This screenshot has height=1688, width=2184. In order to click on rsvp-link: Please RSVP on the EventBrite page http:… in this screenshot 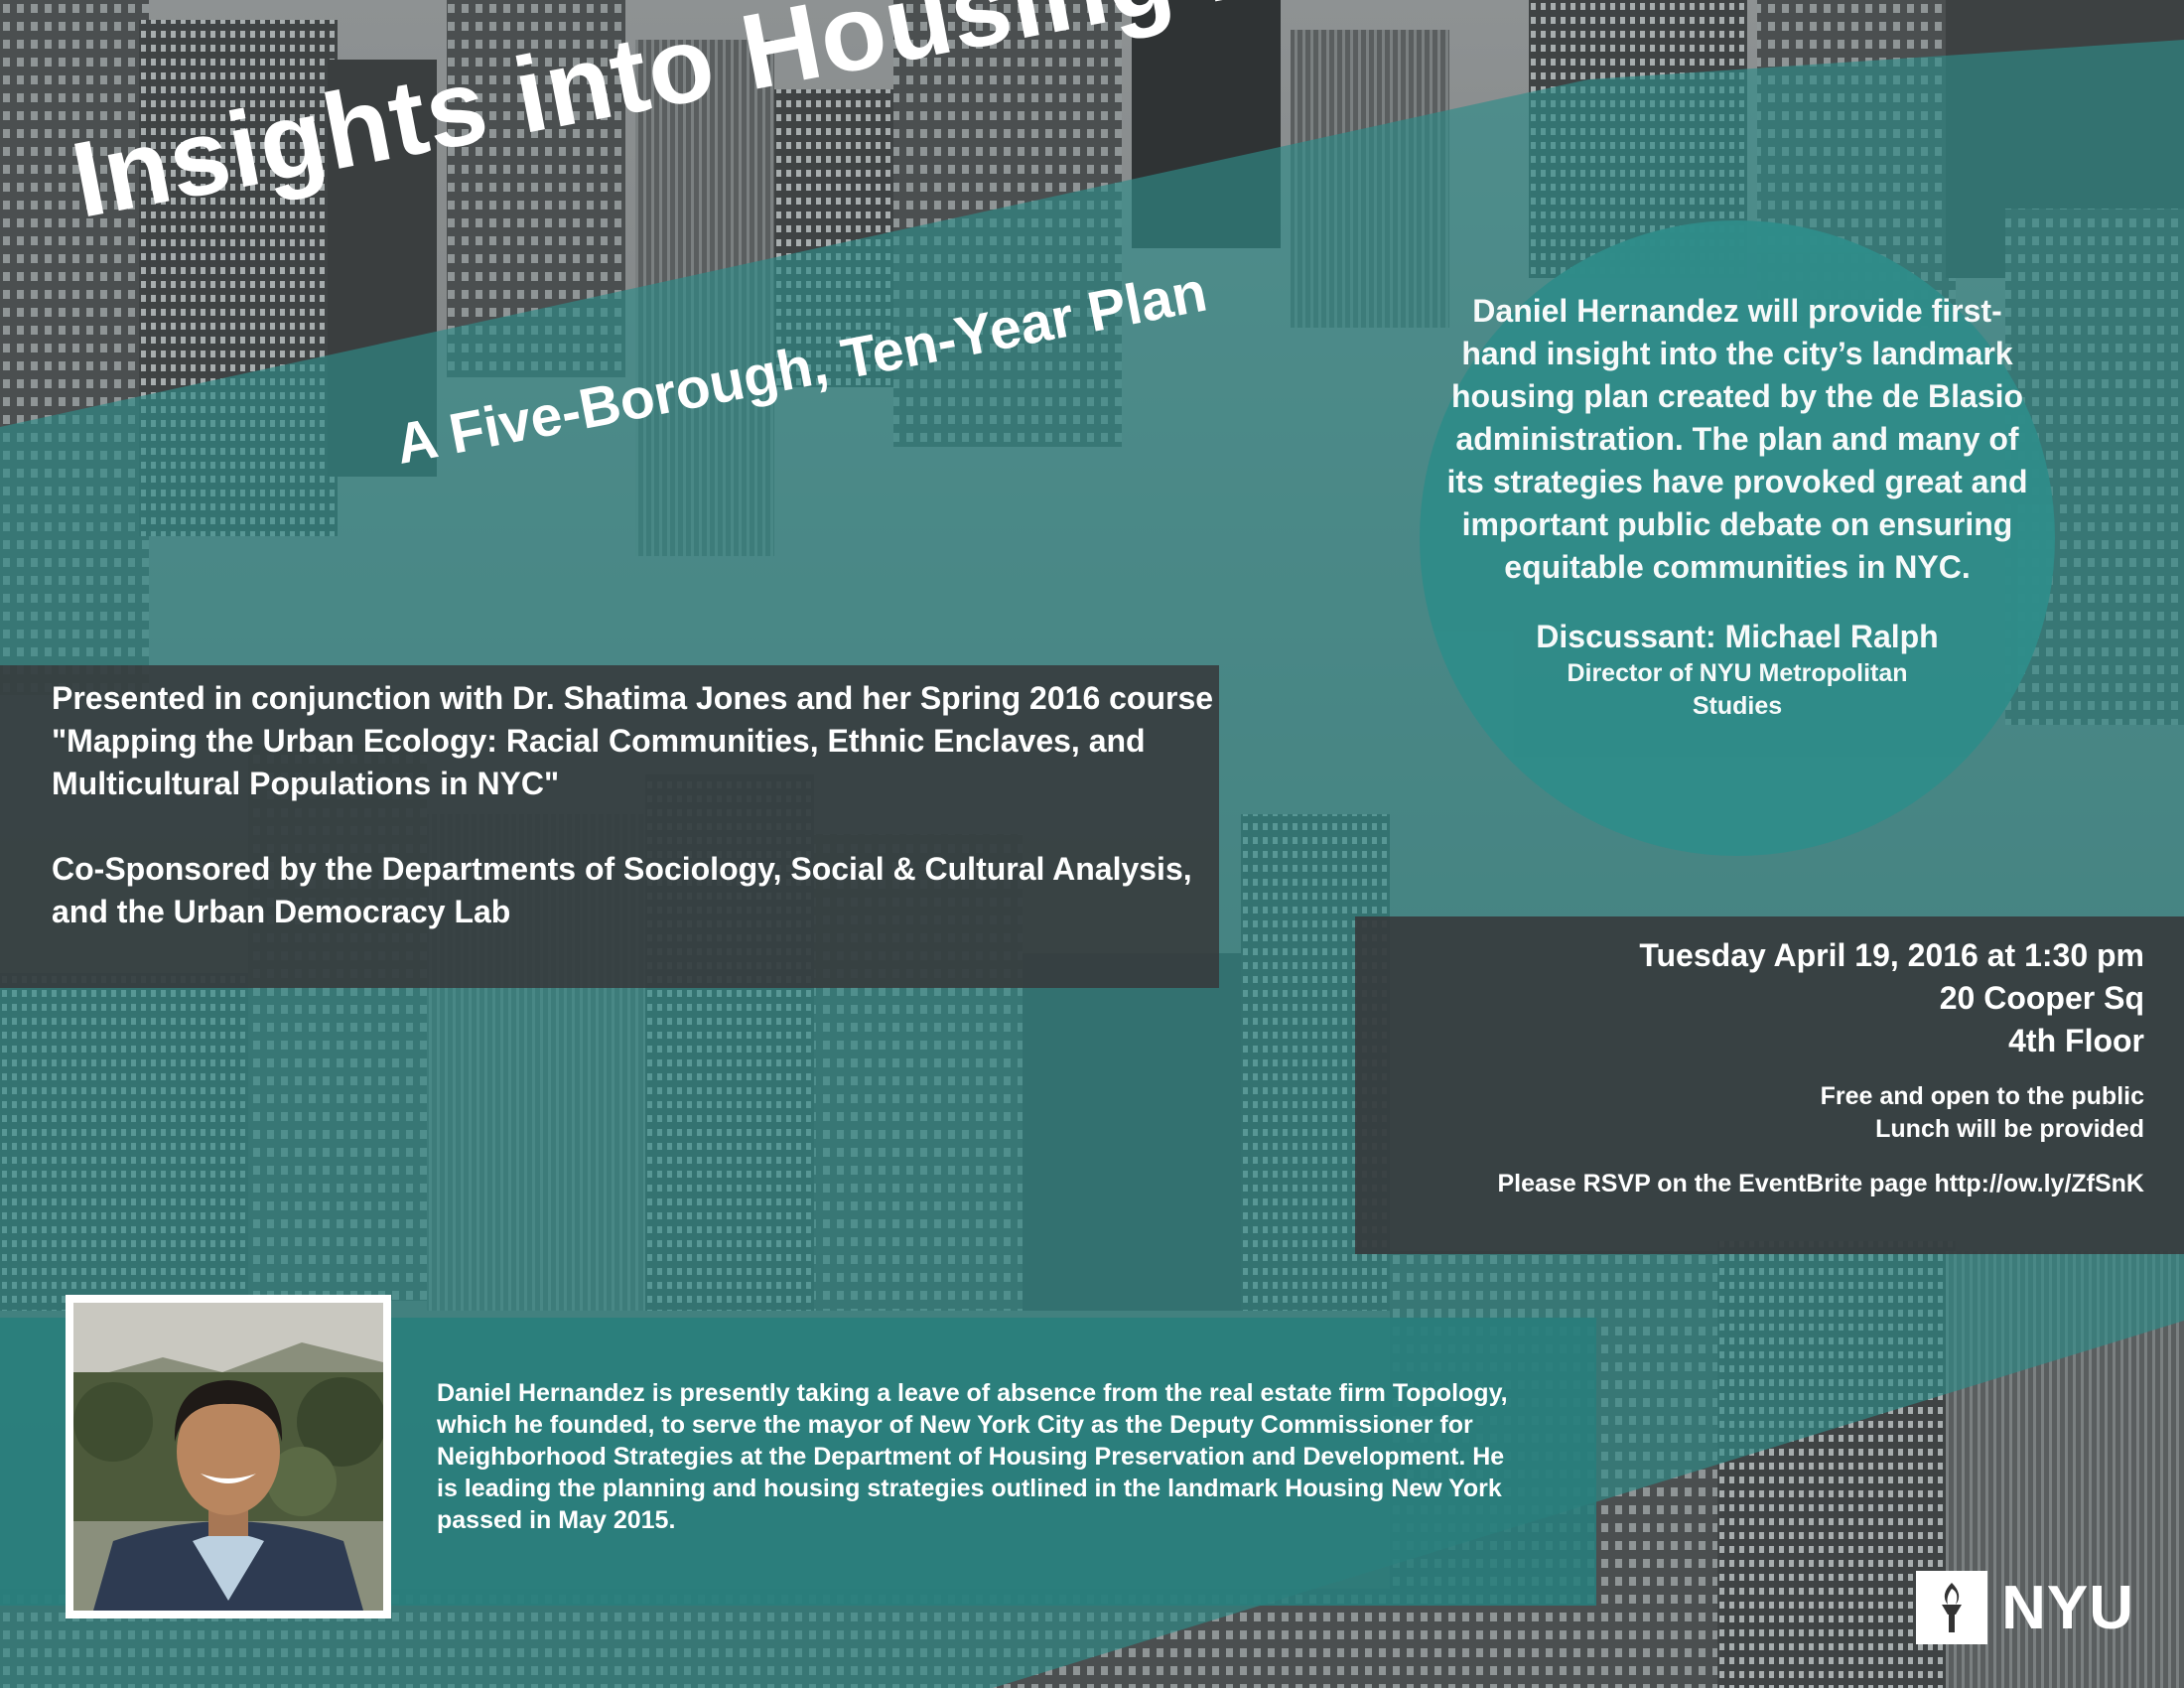, I will do `click(1749, 1184)`.